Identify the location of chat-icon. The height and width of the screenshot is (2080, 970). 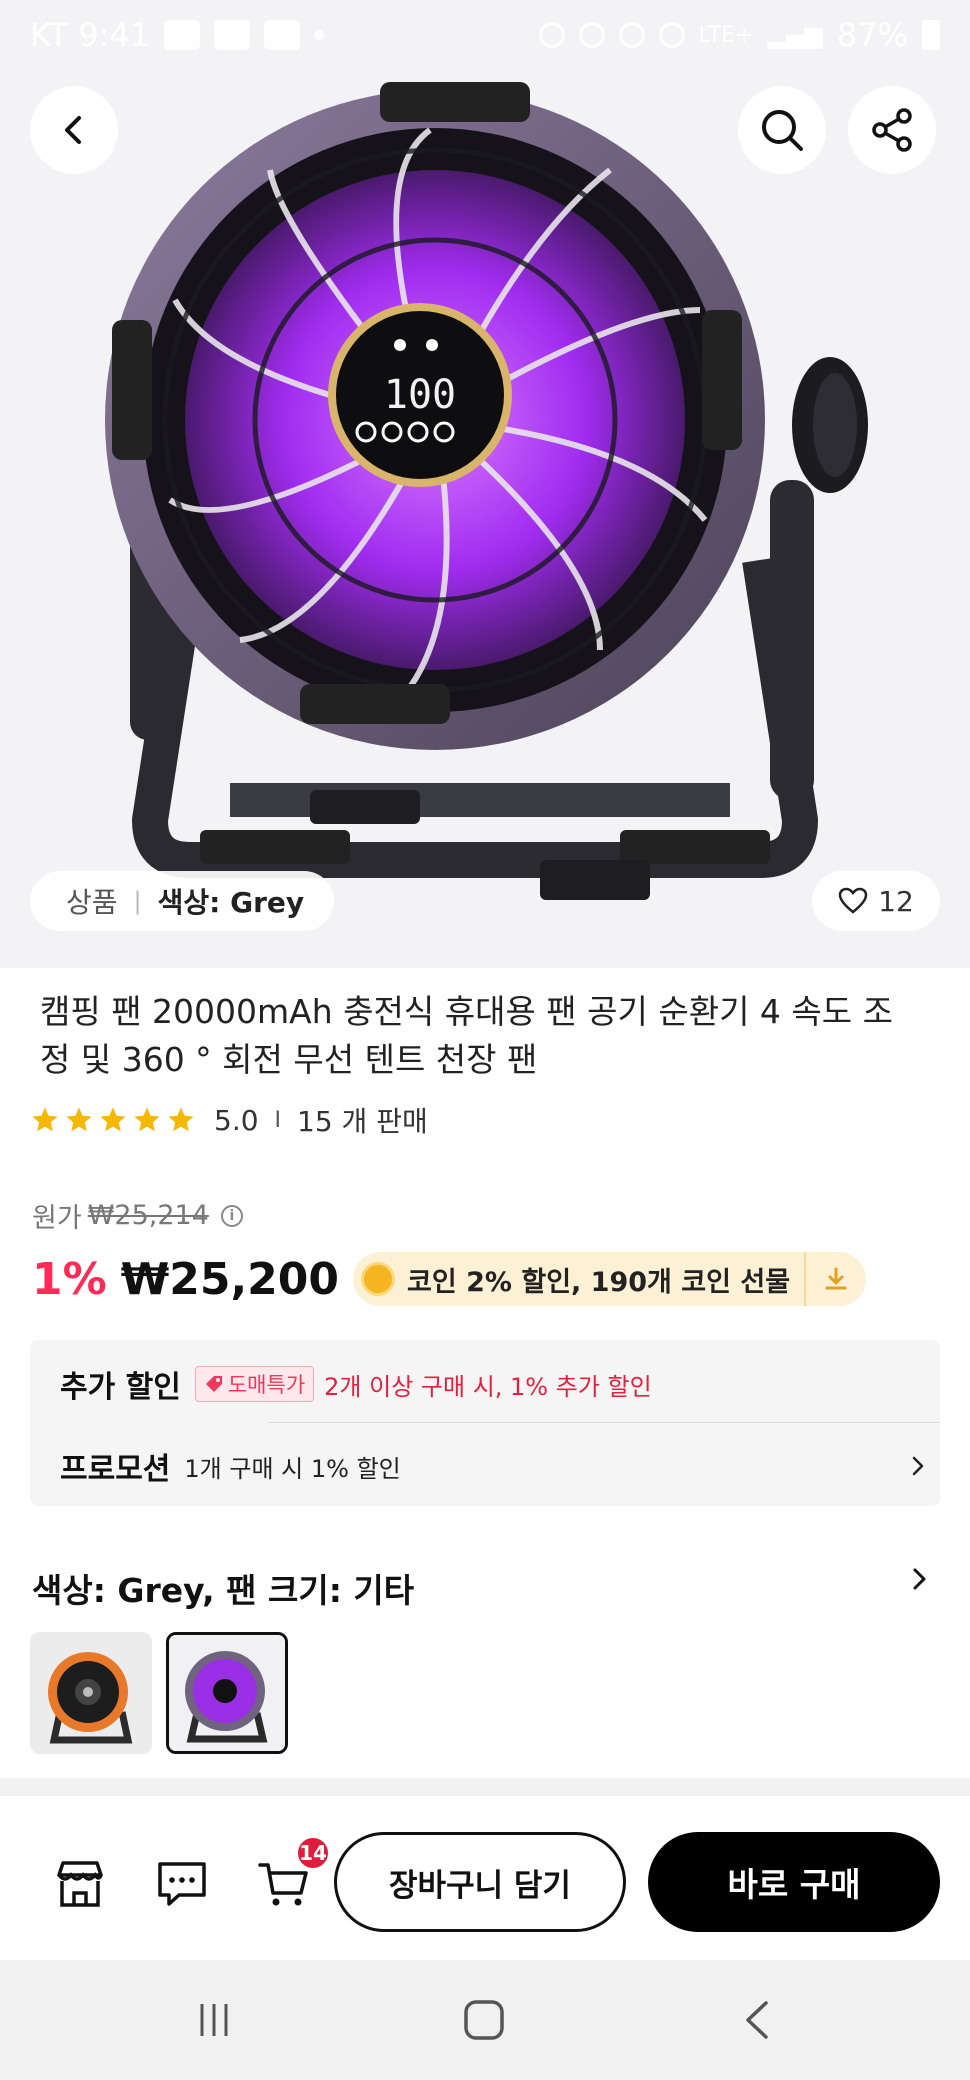
(182, 1884).